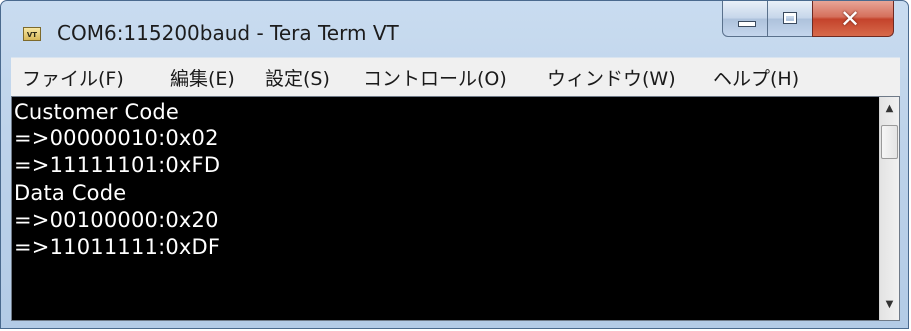 This screenshot has width=911, height=331. What do you see at coordinates (202, 77) in the screenshot?
I see `menu-item-edit: 編集(E)` at bounding box center [202, 77].